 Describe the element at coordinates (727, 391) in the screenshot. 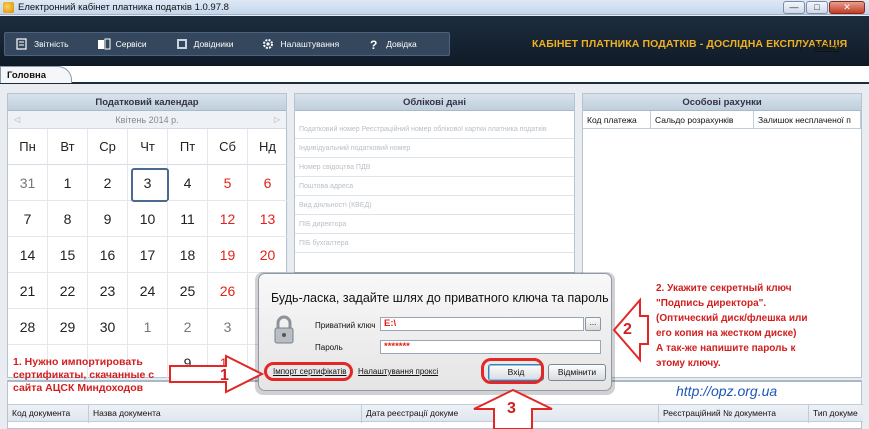

I see `source-url: http://opz.org.ua` at that location.